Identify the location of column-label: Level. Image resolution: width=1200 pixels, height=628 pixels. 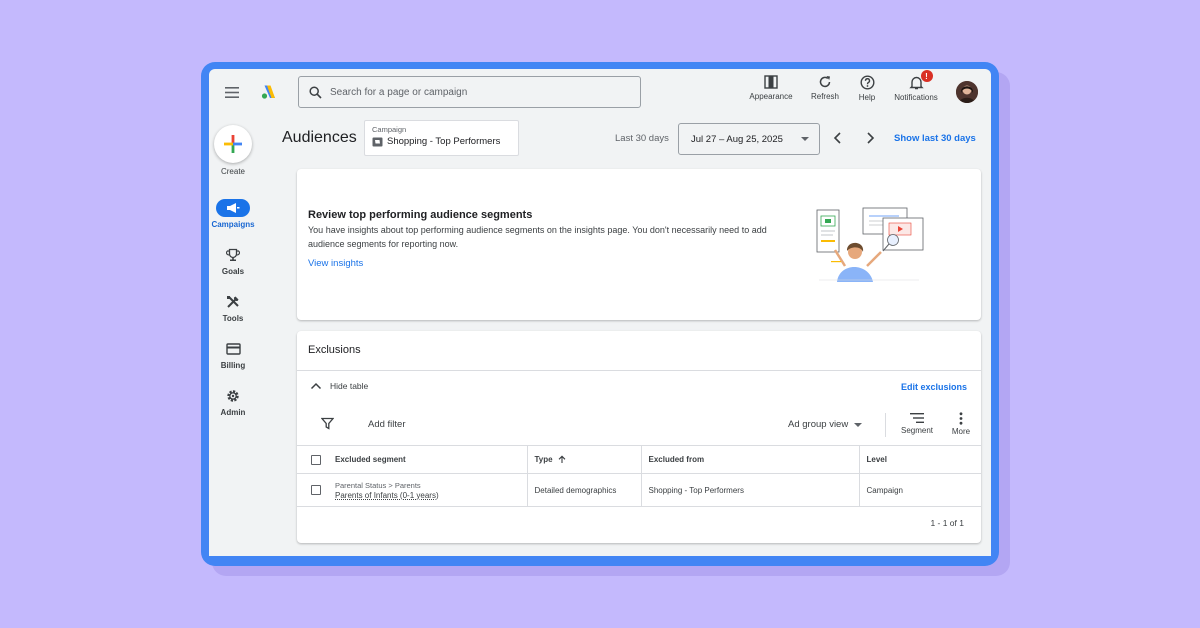
(876, 459).